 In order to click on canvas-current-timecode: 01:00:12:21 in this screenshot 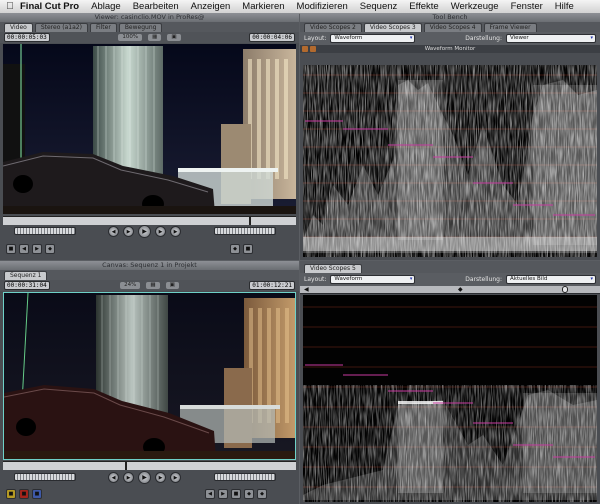, I will do `click(272, 285)`.